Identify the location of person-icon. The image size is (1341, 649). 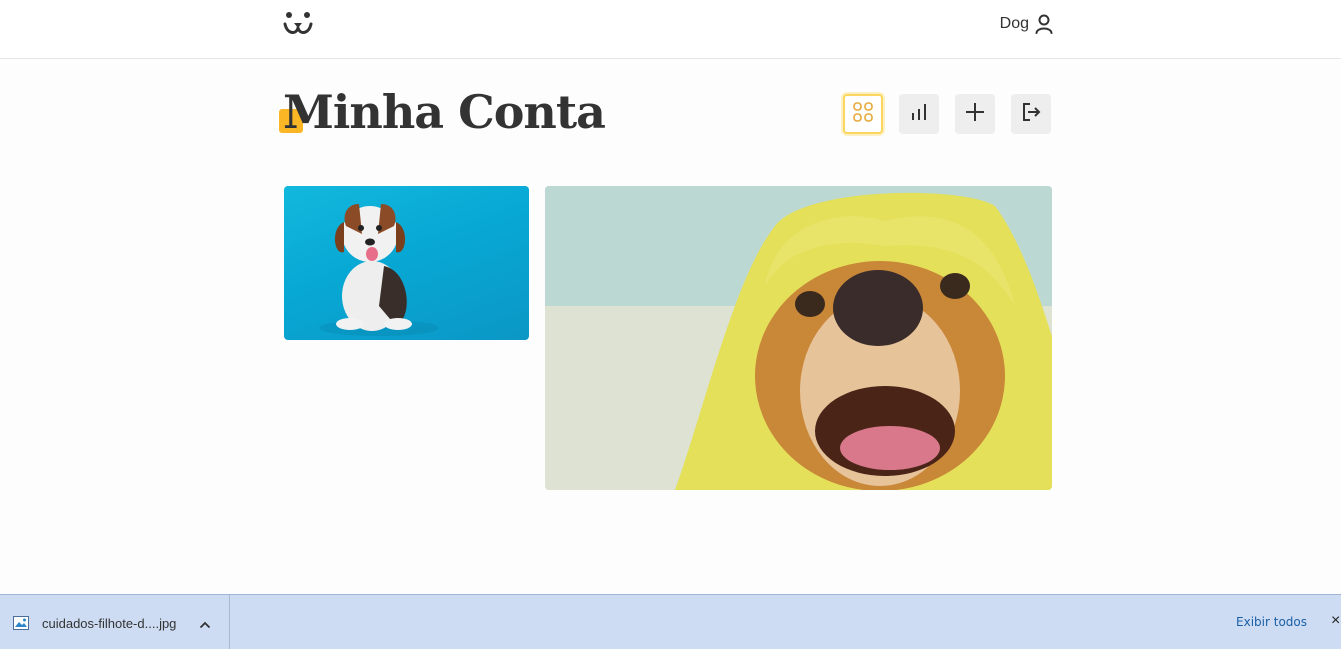
(1044, 24).